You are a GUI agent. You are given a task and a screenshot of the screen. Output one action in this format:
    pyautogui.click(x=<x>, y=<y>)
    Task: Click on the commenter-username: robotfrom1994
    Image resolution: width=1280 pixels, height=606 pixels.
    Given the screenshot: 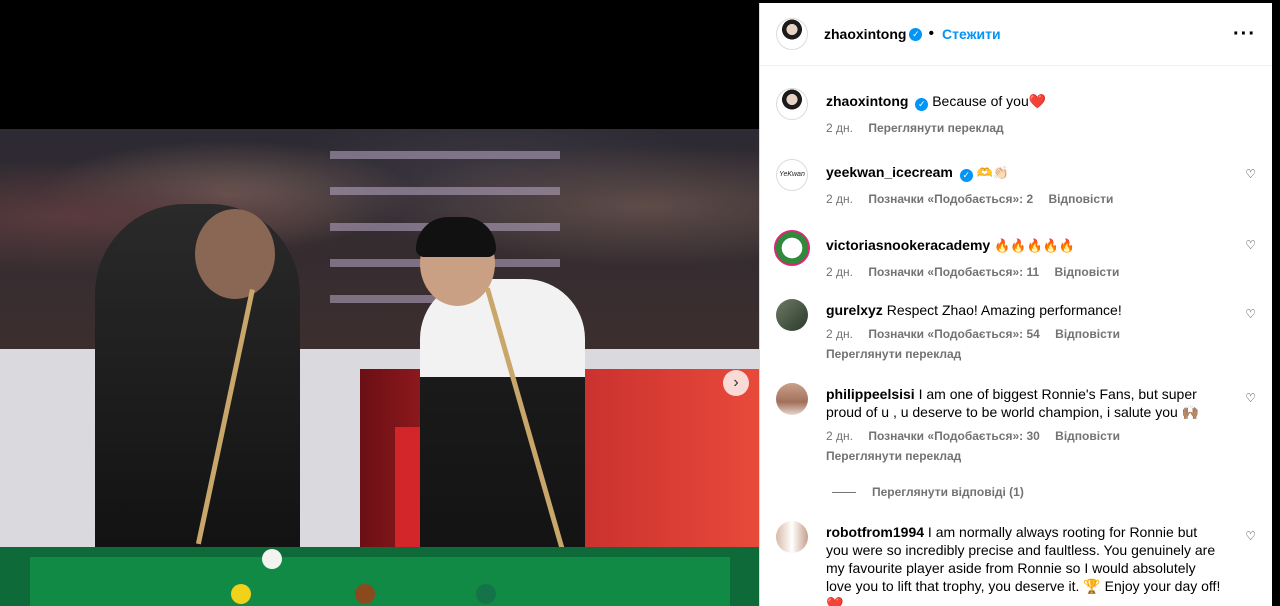 What is the action you would take?
    pyautogui.click(x=875, y=532)
    